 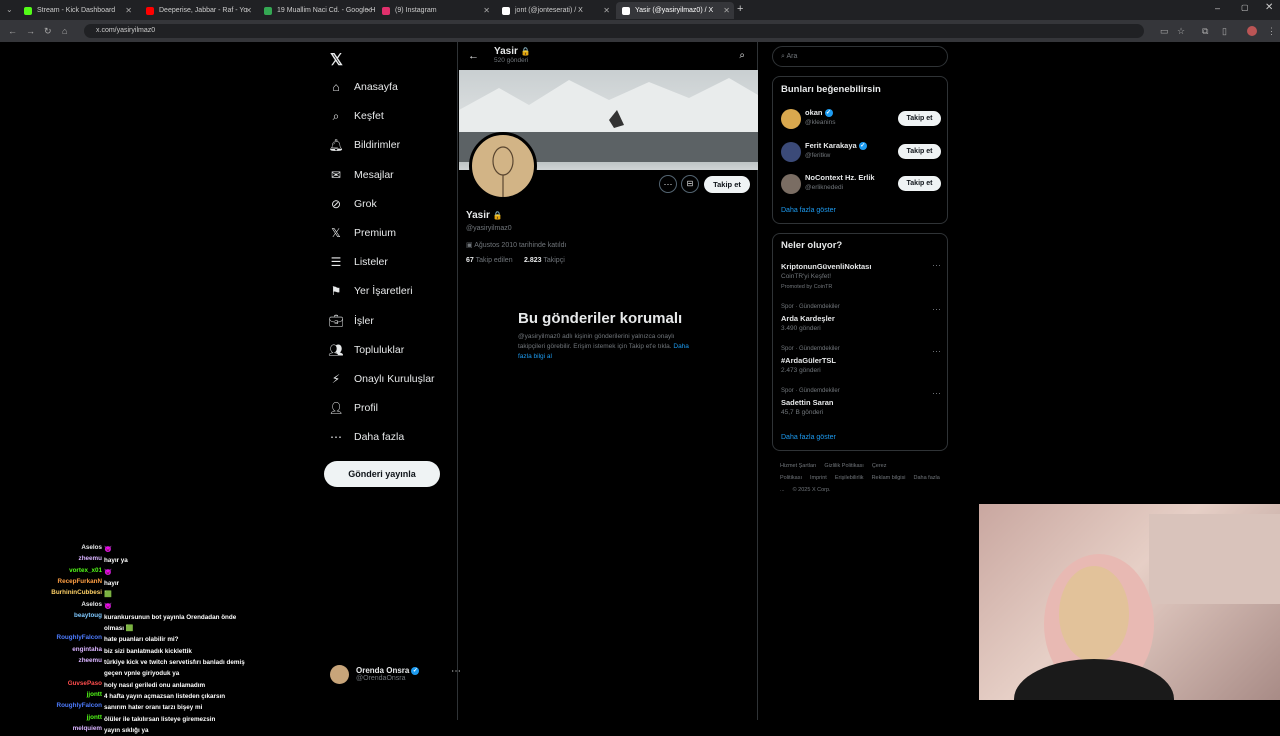 I want to click on tab-title: (9) Instagram, so click(x=416, y=10).